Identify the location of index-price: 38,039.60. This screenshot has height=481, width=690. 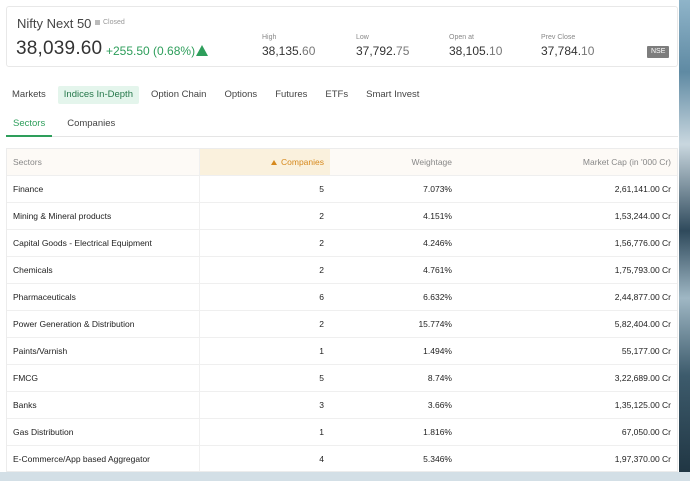
(59, 48).